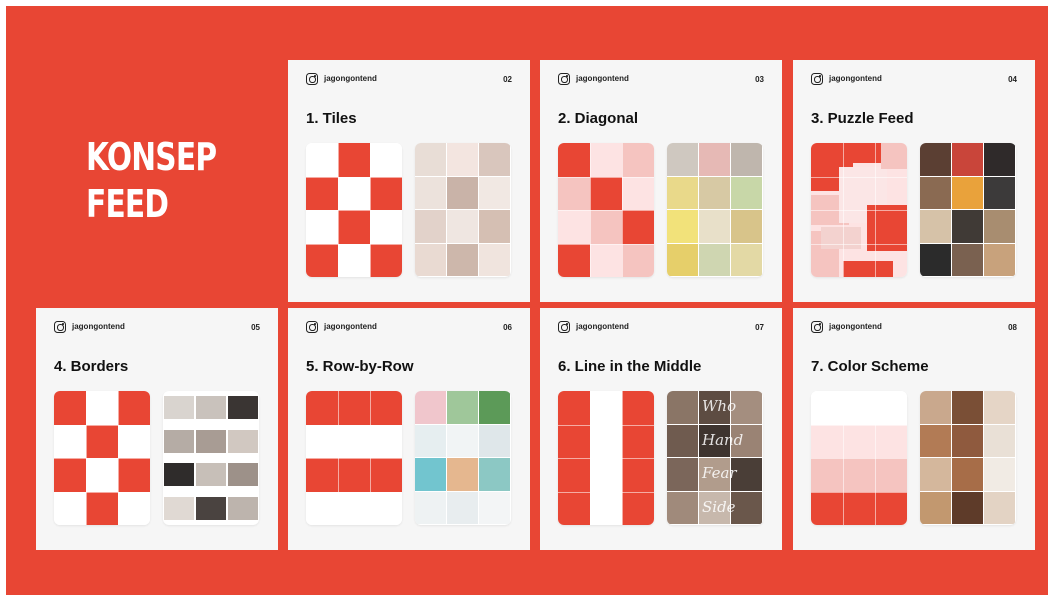 Image resolution: width=1054 pixels, height=599 pixels. What do you see at coordinates (759, 79) in the screenshot?
I see `page-number: 03` at bounding box center [759, 79].